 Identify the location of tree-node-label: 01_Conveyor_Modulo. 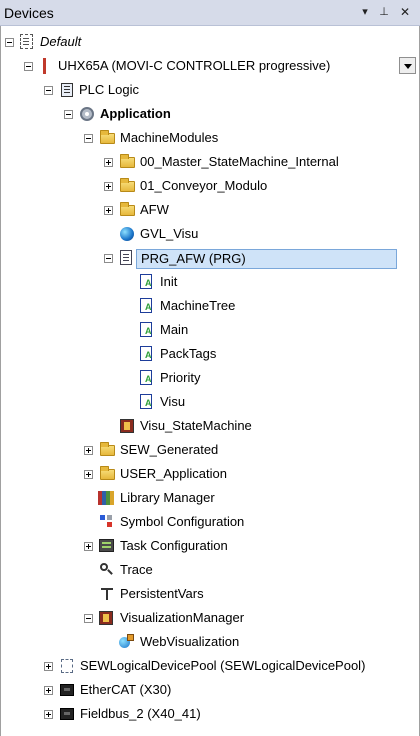
(204, 185).